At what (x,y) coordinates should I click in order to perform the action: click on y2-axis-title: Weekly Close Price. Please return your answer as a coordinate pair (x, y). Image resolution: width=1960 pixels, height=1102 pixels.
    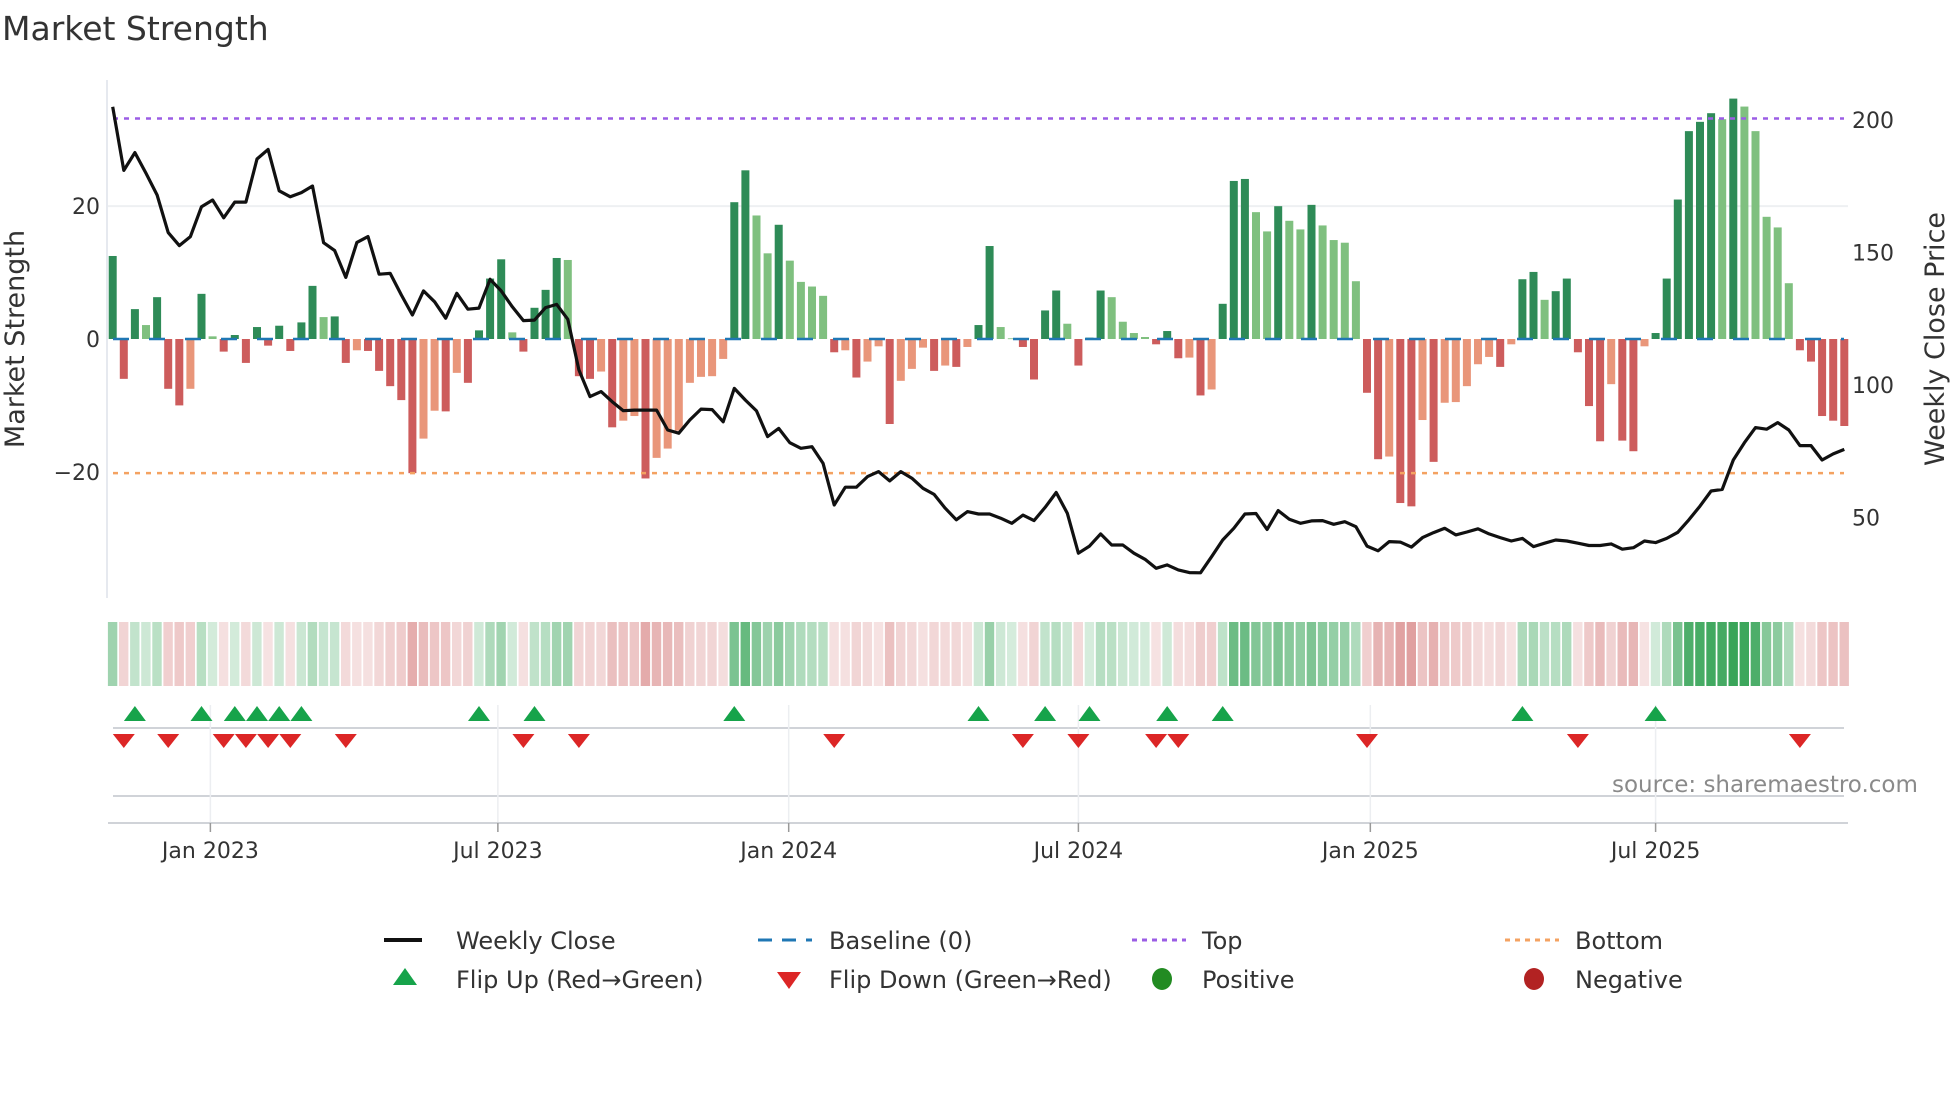
    Looking at the image, I should click on (1935, 339).